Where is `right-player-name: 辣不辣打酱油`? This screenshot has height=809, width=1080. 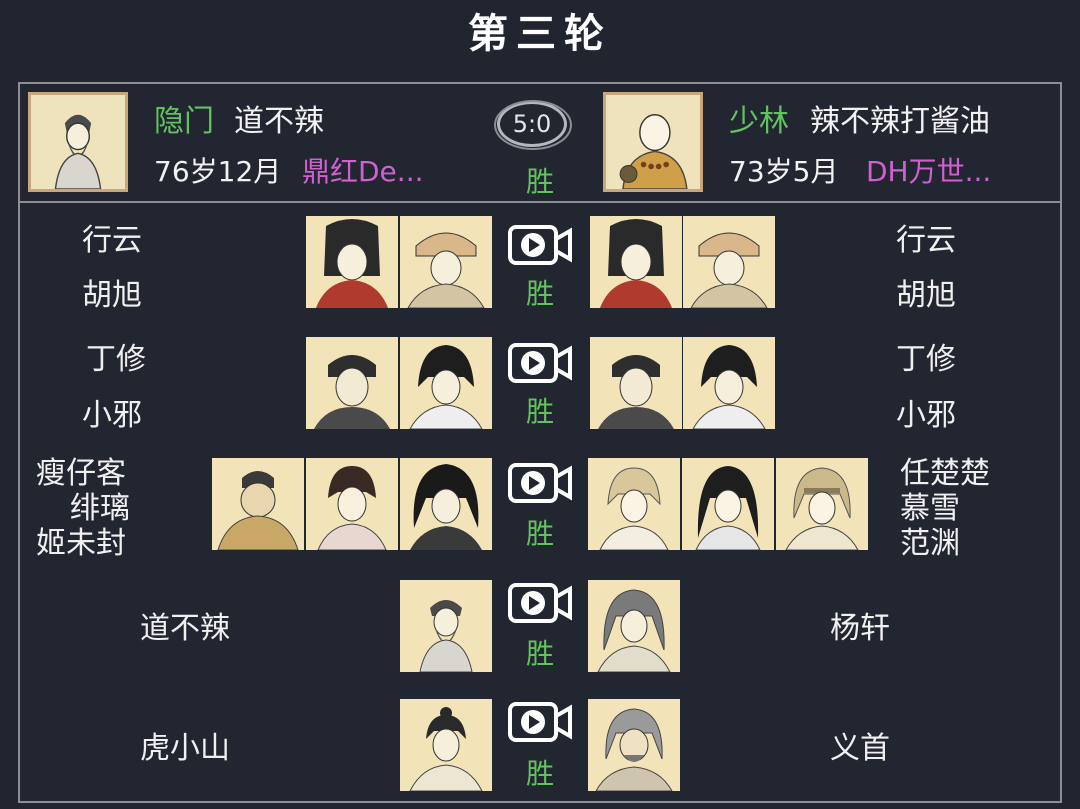
right-player-name: 辣不辣打酱油 is located at coordinates (900, 121).